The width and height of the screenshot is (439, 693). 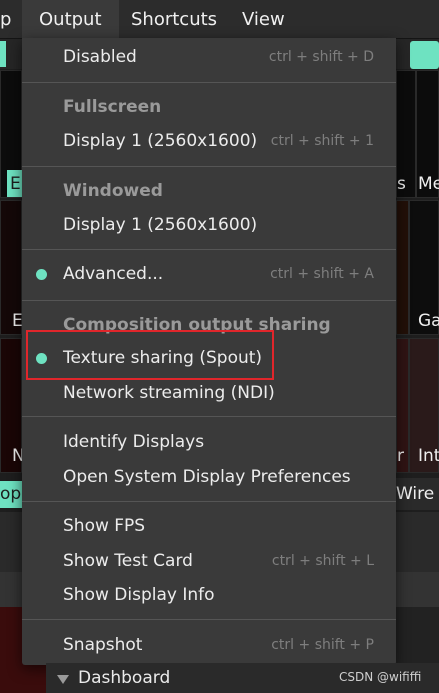 I want to click on checked-dot-icon, so click(x=41, y=274).